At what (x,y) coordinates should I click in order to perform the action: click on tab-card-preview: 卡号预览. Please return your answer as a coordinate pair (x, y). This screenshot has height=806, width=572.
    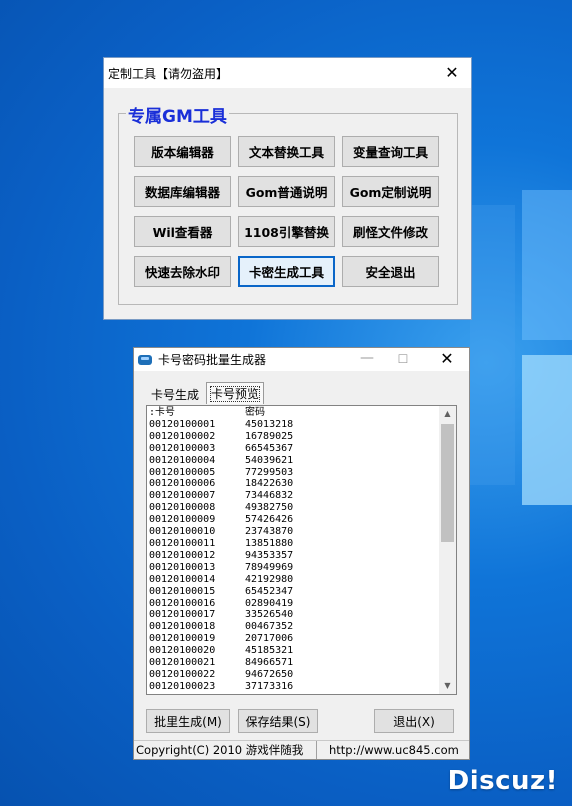
    Looking at the image, I should click on (235, 393).